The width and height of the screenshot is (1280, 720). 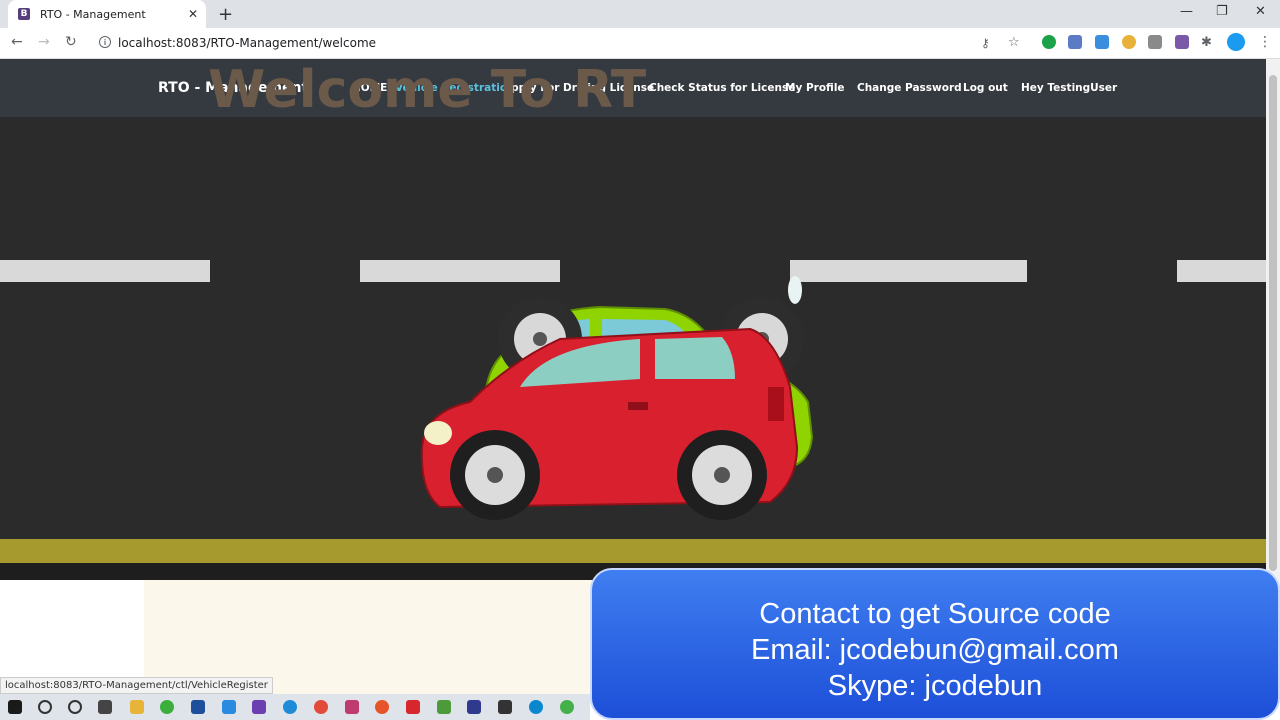 I want to click on reload-icon: ↻, so click(x=71, y=42).